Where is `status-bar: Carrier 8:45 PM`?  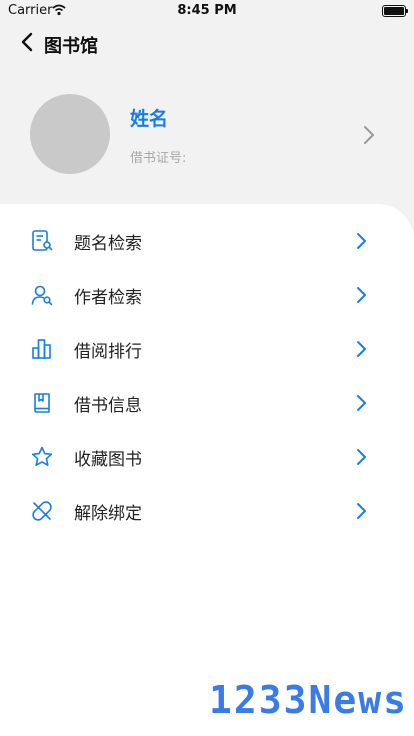
status-bar: Carrier 8:45 PM is located at coordinates (207, 11).